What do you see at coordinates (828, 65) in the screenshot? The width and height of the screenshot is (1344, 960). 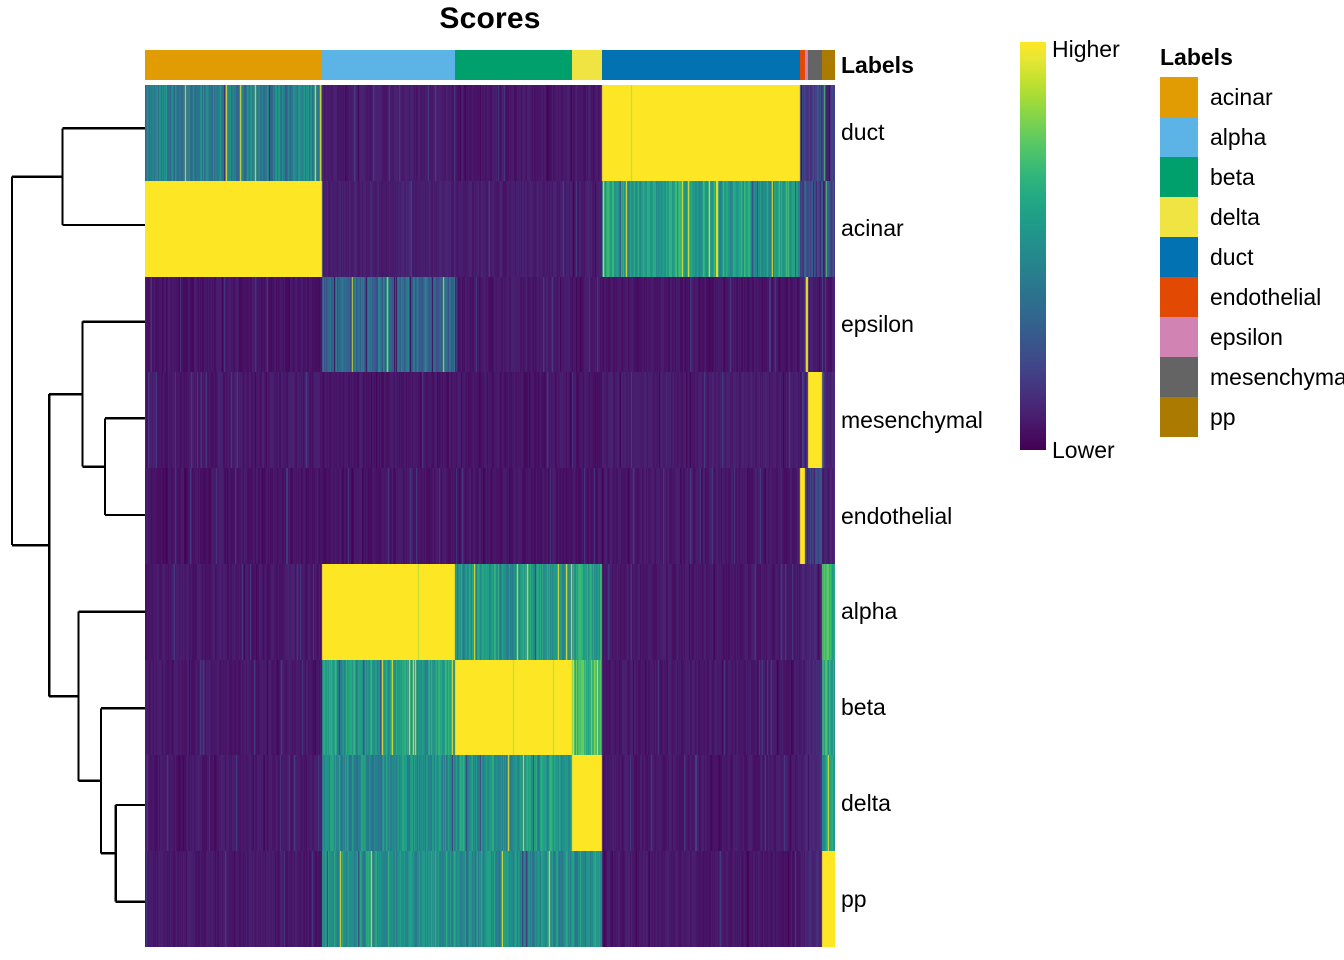 I see `annotation-segment-pp` at bounding box center [828, 65].